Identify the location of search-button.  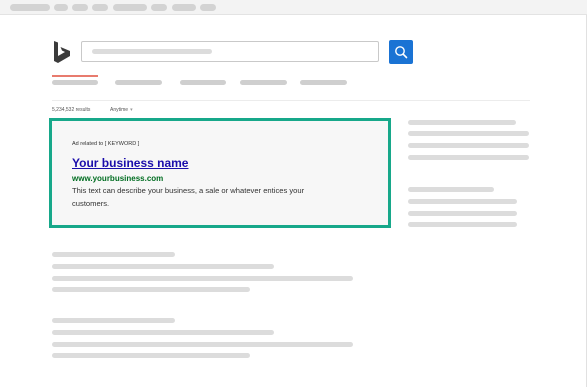
(401, 52).